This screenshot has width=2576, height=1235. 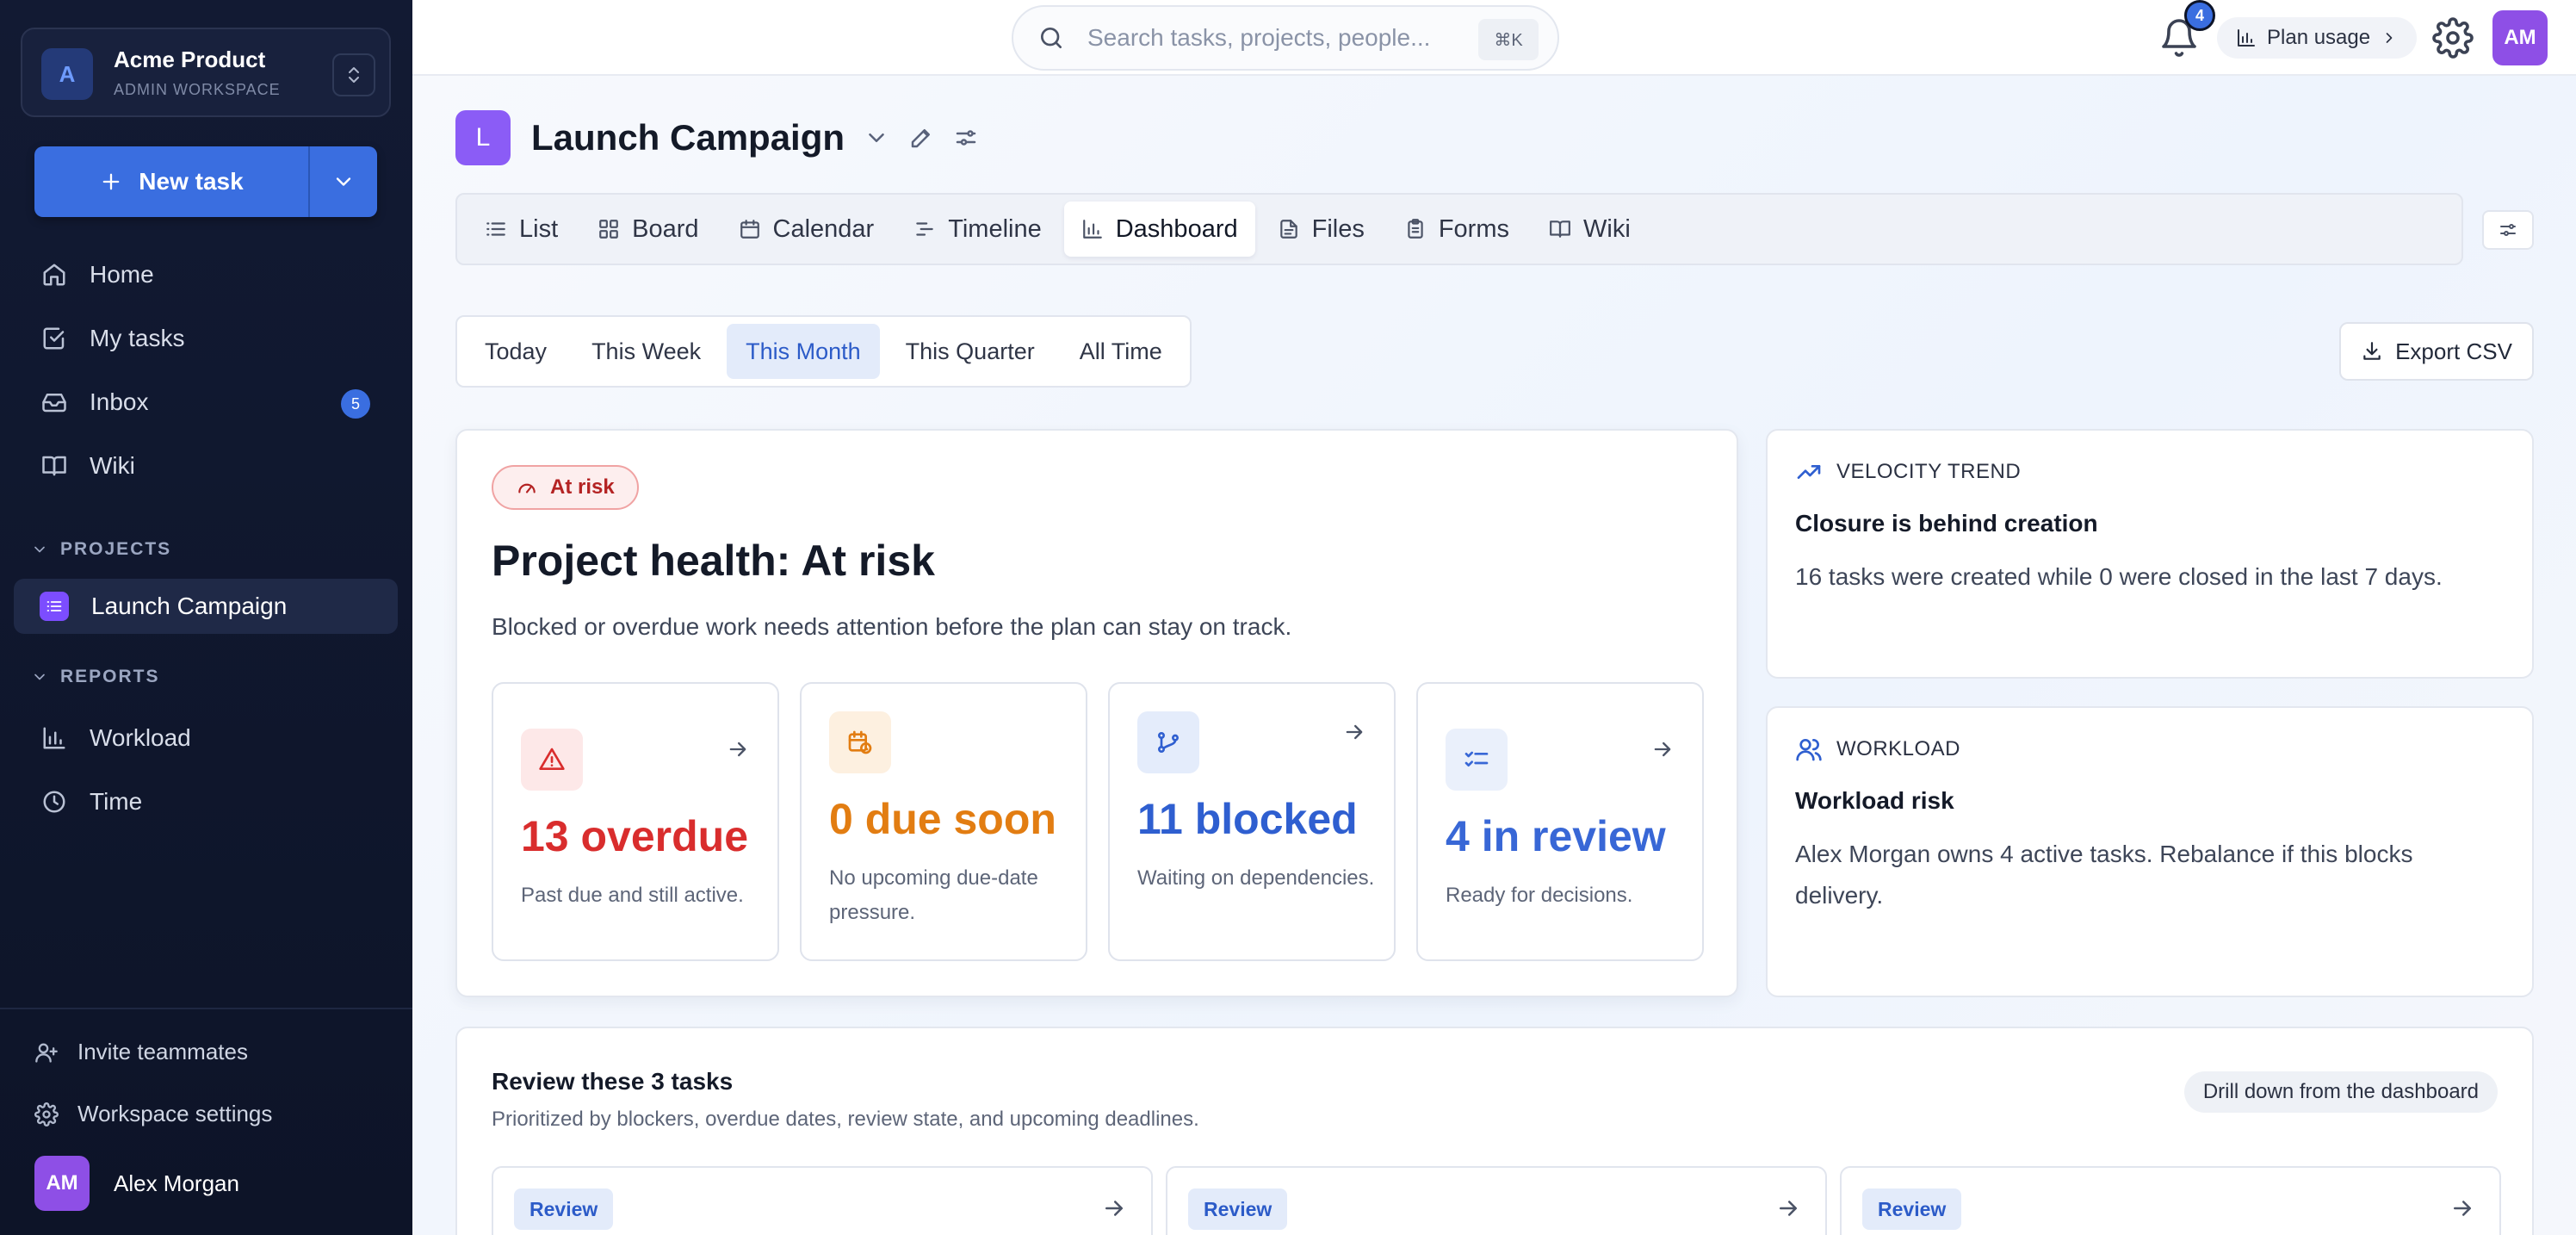 What do you see at coordinates (1539, 895) in the screenshot?
I see `metric-description: Ready for decisions.` at bounding box center [1539, 895].